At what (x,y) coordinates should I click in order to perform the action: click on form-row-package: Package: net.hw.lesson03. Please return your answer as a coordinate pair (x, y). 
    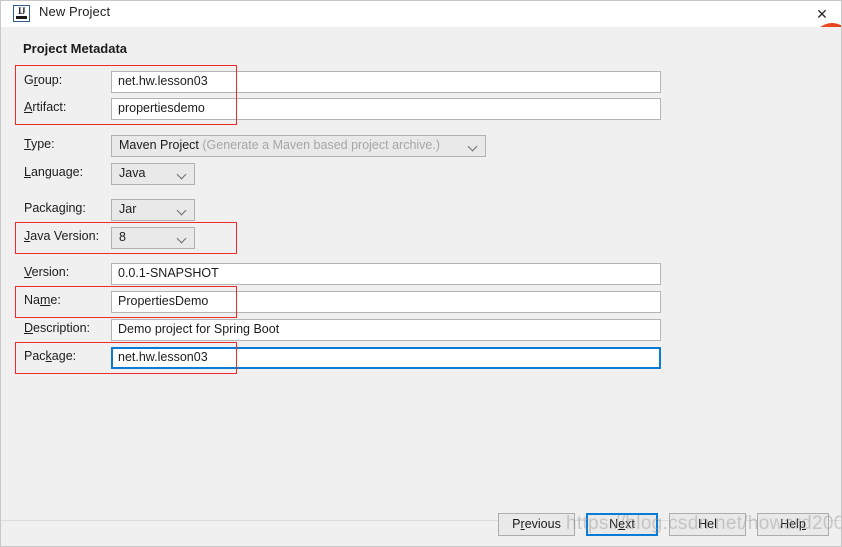
    Looking at the image, I should click on (421, 358).